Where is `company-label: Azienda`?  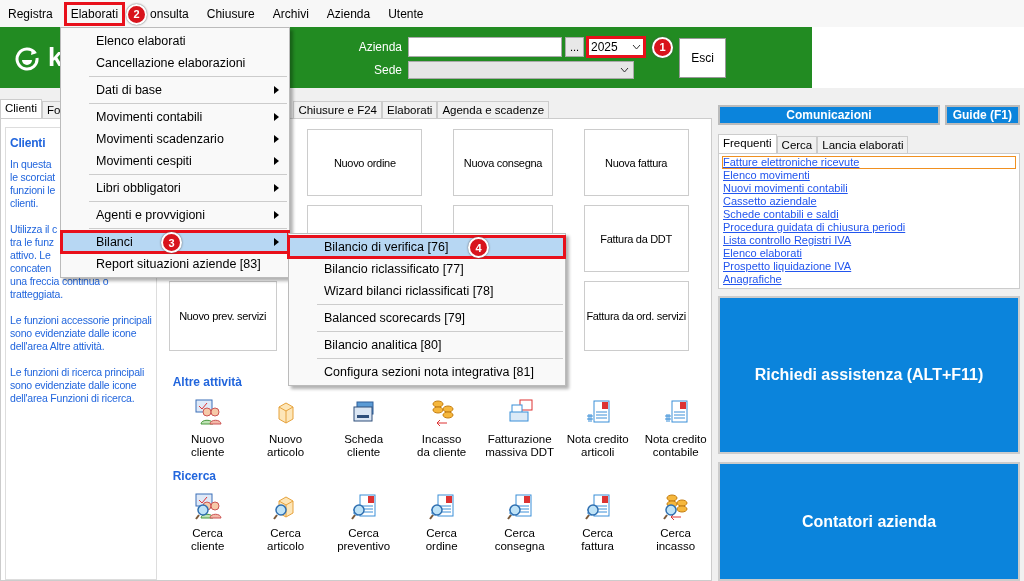
company-label: Azienda is located at coordinates (379, 46).